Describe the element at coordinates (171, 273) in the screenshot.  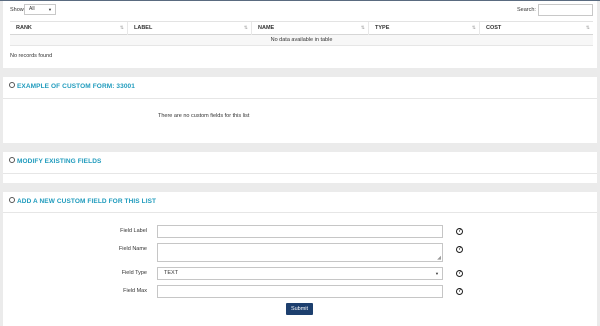
I see `field-type-value: TEXT` at that location.